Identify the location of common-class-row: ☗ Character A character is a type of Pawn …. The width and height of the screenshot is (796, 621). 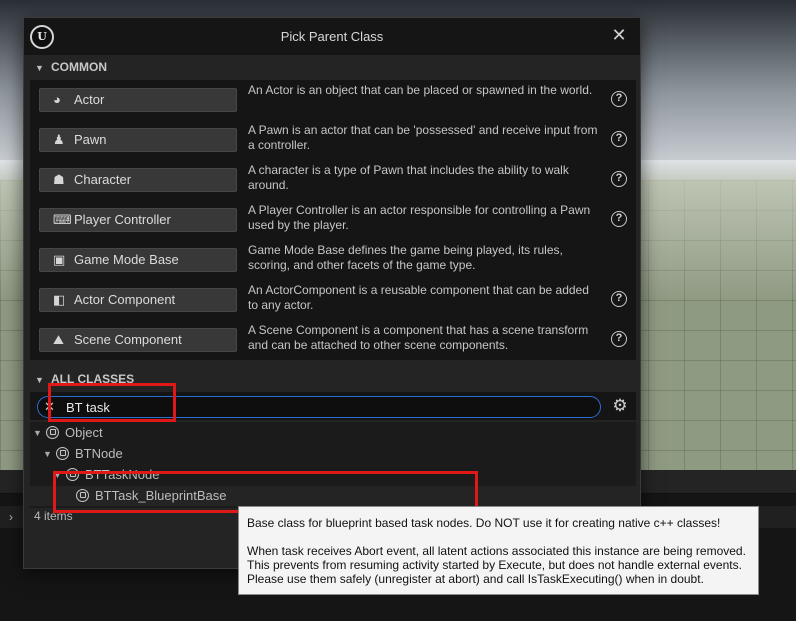
(333, 180).